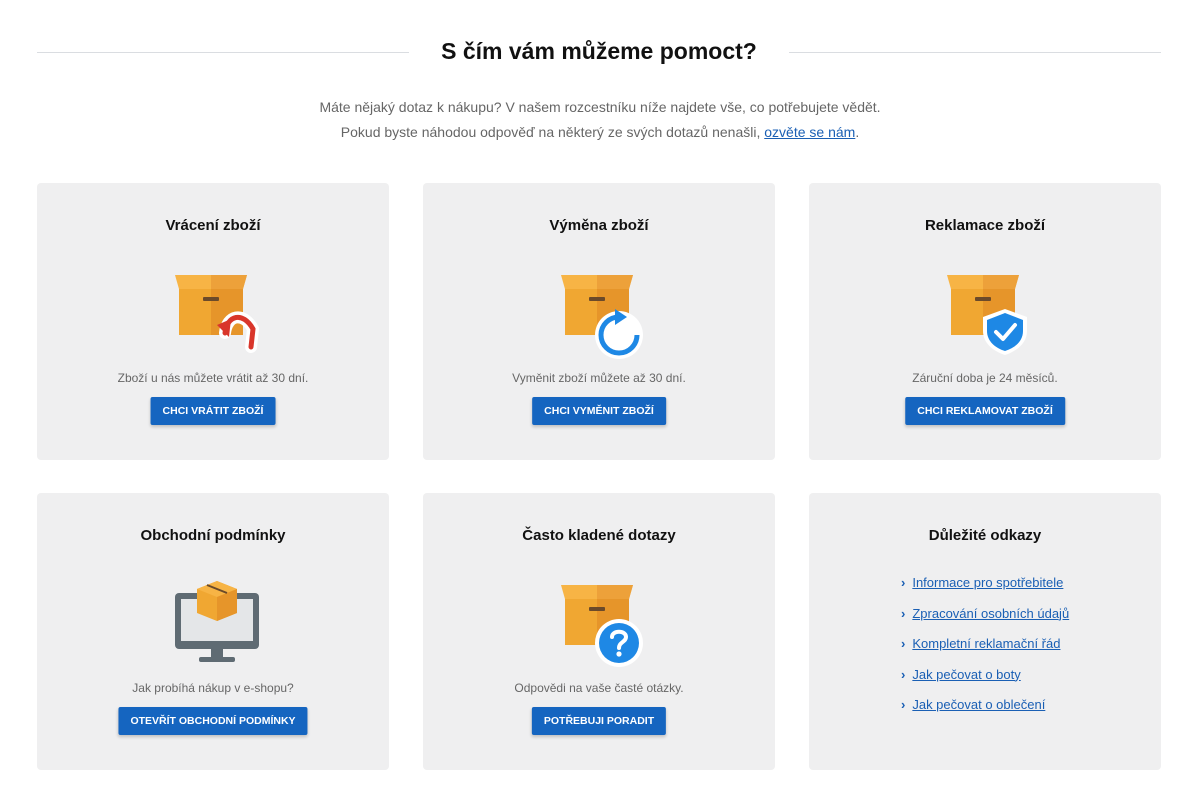 Image resolution: width=1200 pixels, height=809 pixels. What do you see at coordinates (599, 378) in the screenshot?
I see `card-text: Vyměnit zboží můžete až 30 dní.` at bounding box center [599, 378].